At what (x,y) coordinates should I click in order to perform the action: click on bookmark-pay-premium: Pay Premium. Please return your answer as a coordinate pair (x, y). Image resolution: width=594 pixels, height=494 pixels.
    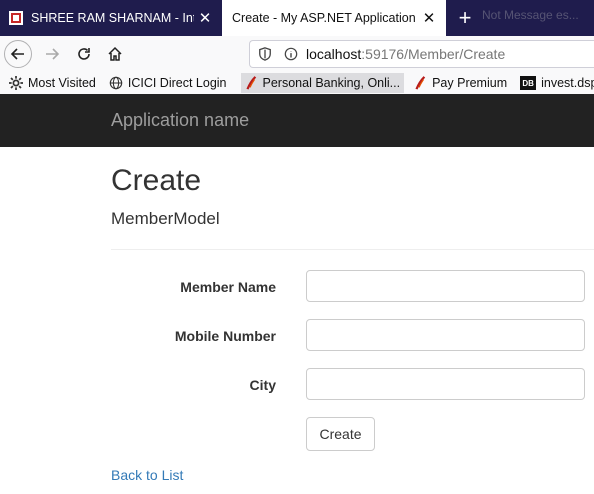
    Looking at the image, I should click on (462, 83).